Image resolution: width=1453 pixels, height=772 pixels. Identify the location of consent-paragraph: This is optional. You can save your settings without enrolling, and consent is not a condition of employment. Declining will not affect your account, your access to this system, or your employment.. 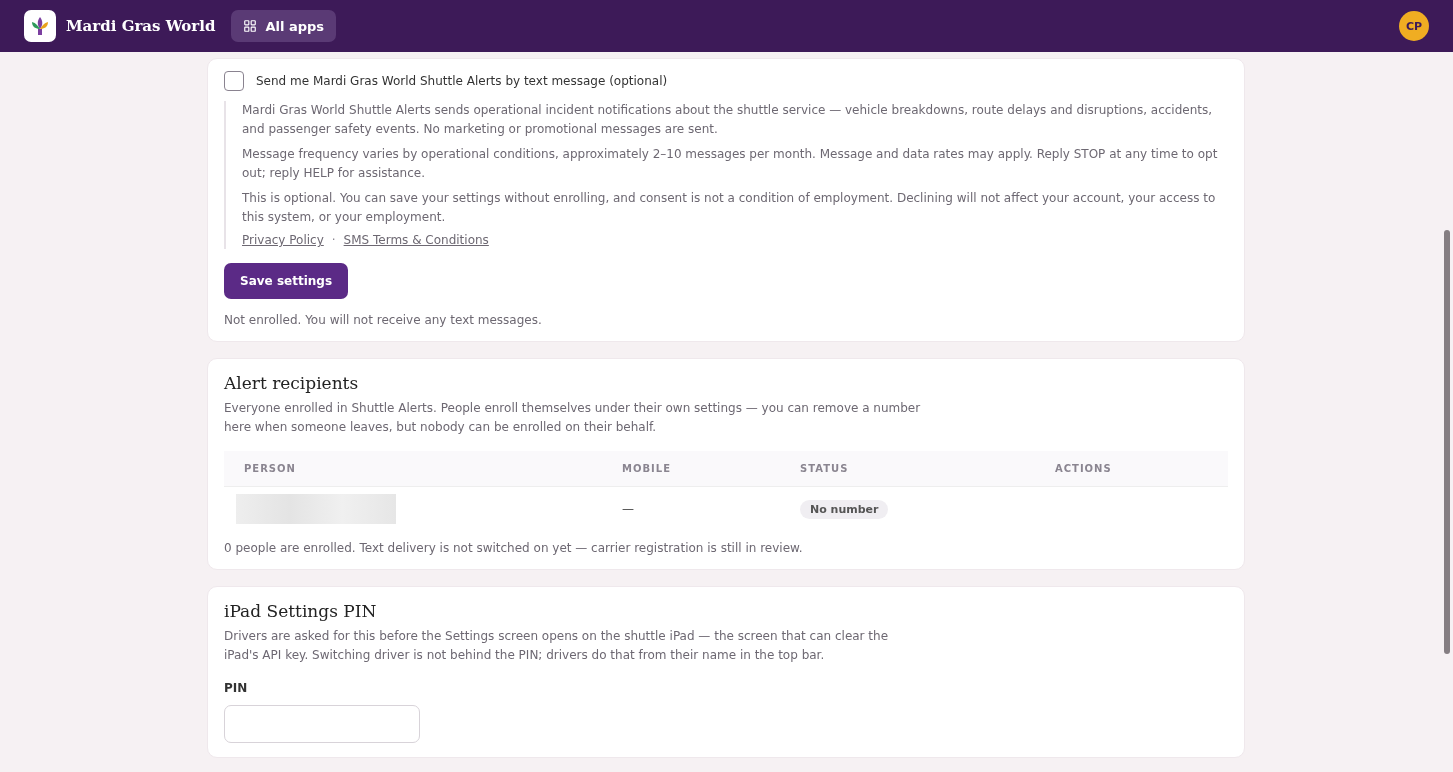
(729, 208).